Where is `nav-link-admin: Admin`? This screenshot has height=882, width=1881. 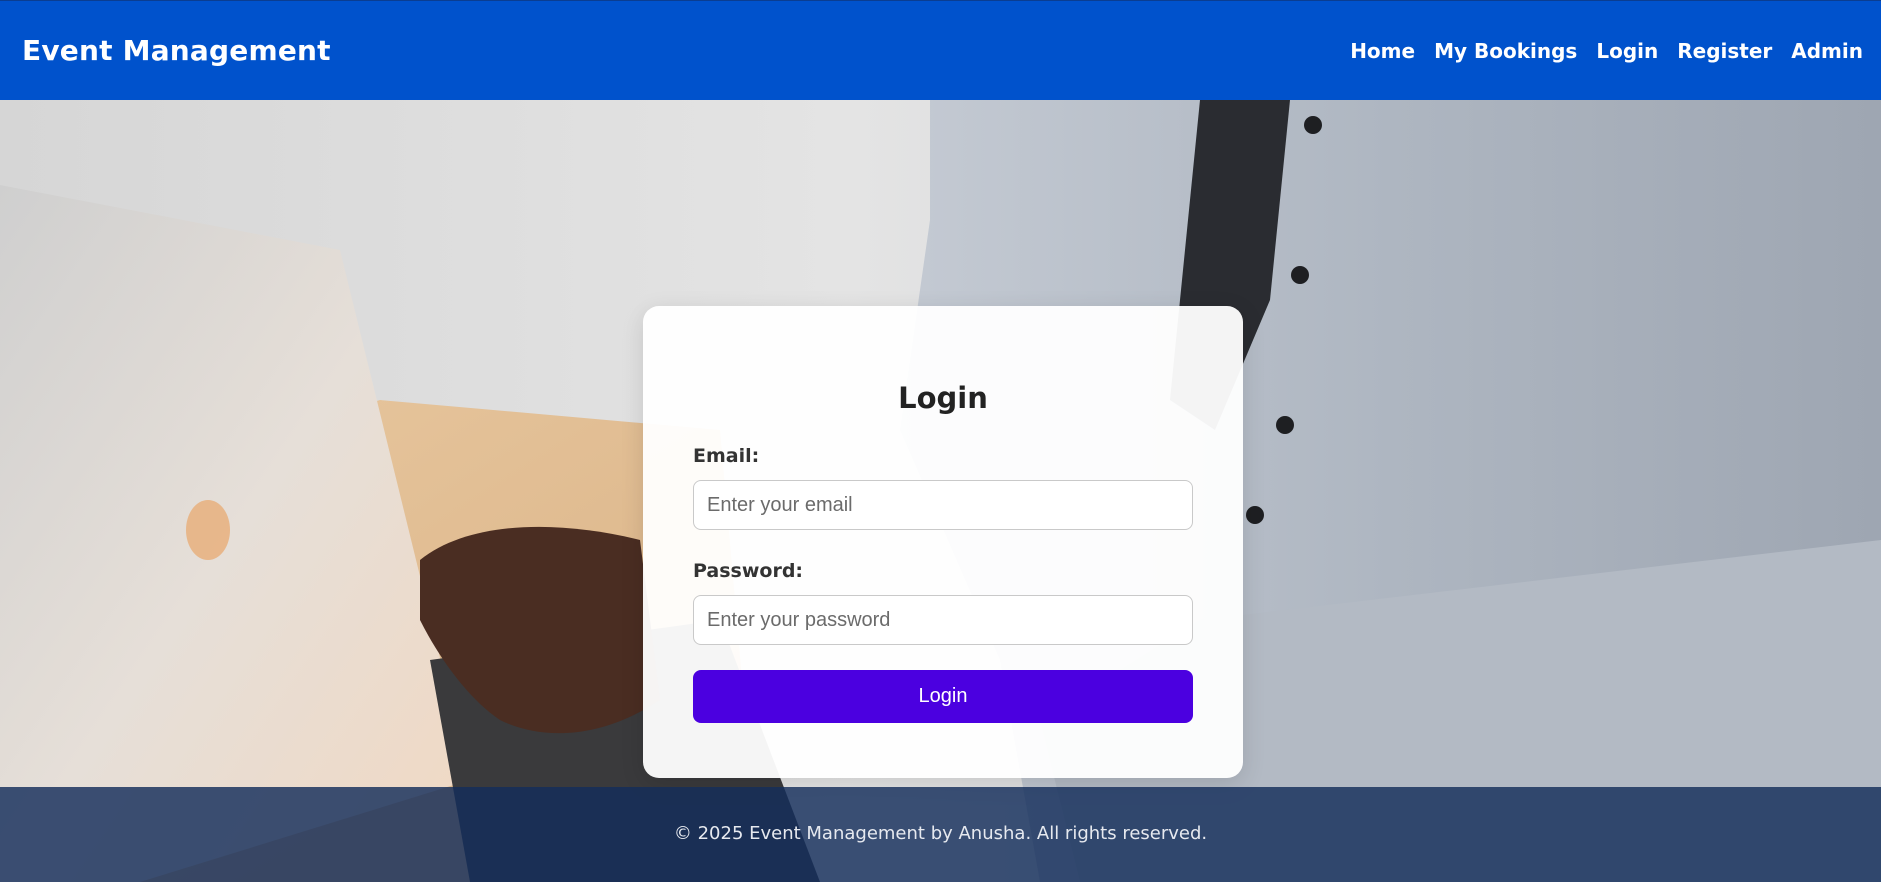 nav-link-admin: Admin is located at coordinates (1827, 51).